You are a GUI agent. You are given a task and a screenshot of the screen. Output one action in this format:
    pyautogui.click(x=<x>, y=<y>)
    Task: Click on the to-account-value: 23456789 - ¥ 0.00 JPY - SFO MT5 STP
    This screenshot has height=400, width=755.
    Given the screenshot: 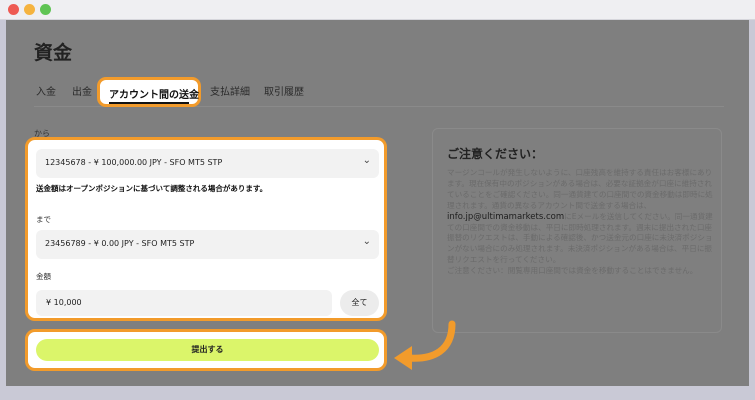 What is the action you would take?
    pyautogui.click(x=120, y=243)
    